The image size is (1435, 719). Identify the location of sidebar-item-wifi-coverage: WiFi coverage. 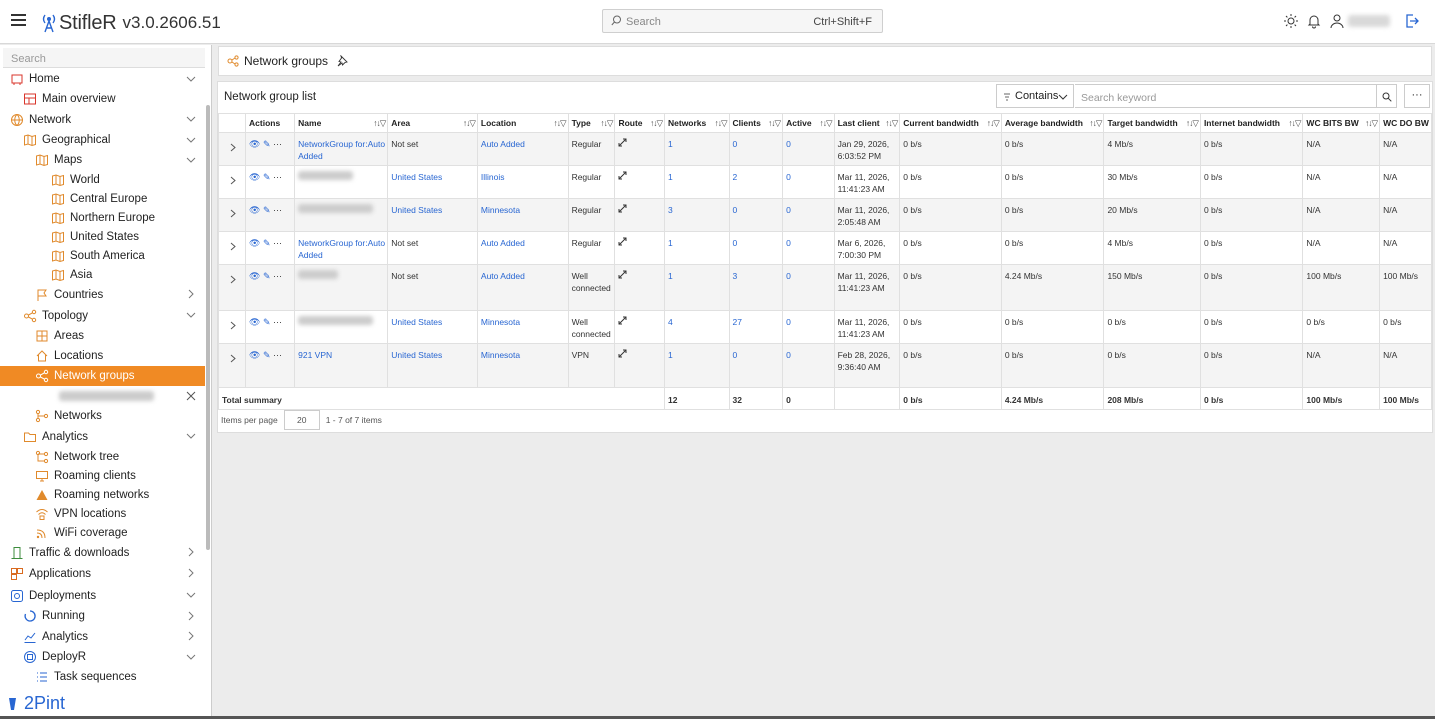
(102, 532).